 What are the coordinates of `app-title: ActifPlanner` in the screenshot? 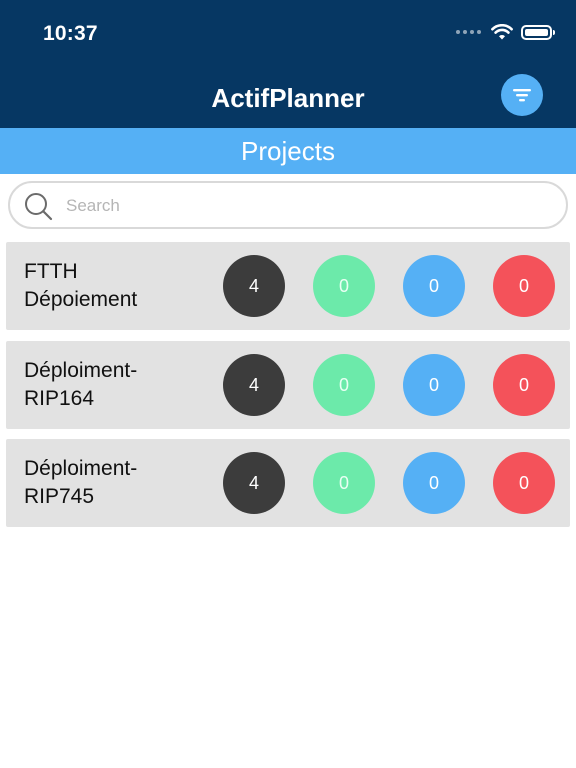 It's located at (288, 98).